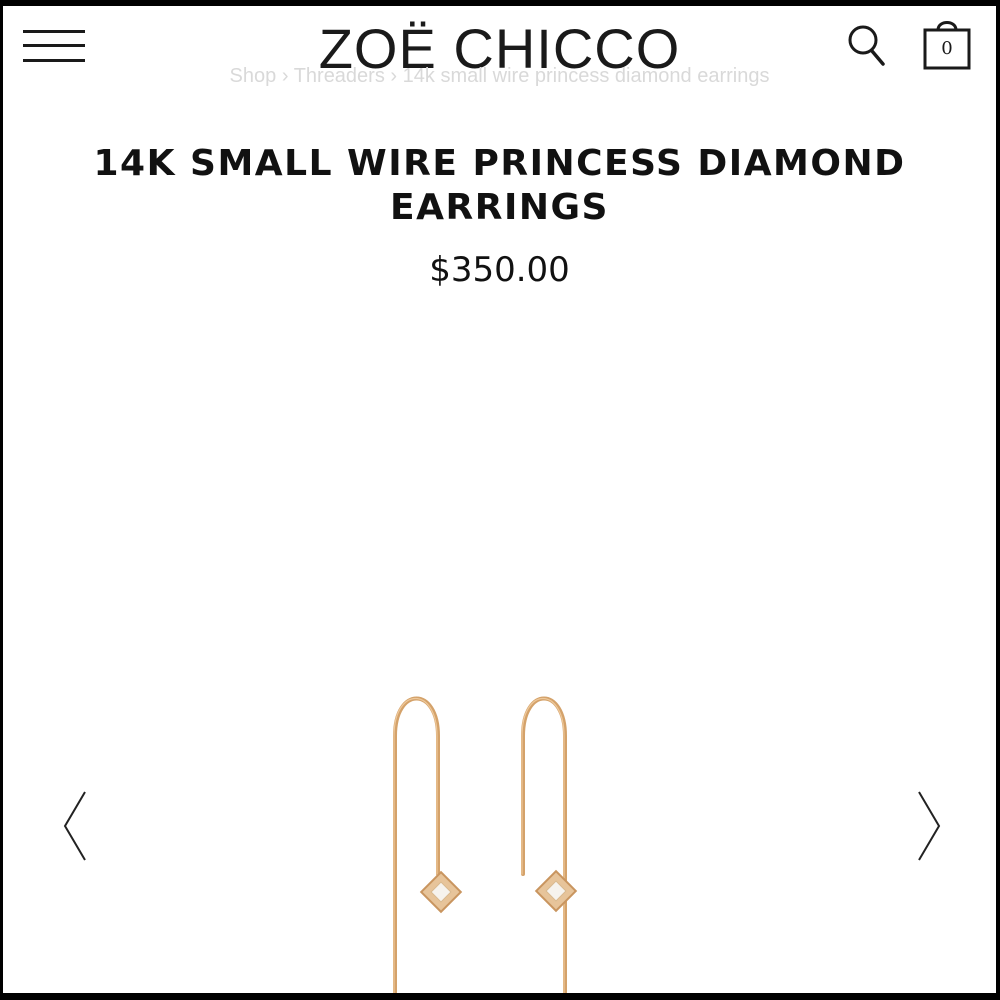 The image size is (1000, 1000). What do you see at coordinates (441, 892) in the screenshot?
I see `diamond-setting-left` at bounding box center [441, 892].